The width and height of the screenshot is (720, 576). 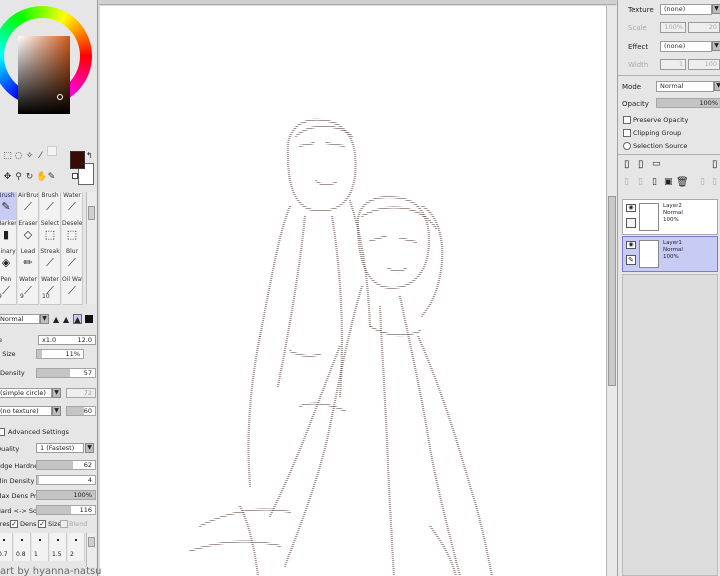 I want to click on rotate-icon: ↻, so click(x=29, y=177).